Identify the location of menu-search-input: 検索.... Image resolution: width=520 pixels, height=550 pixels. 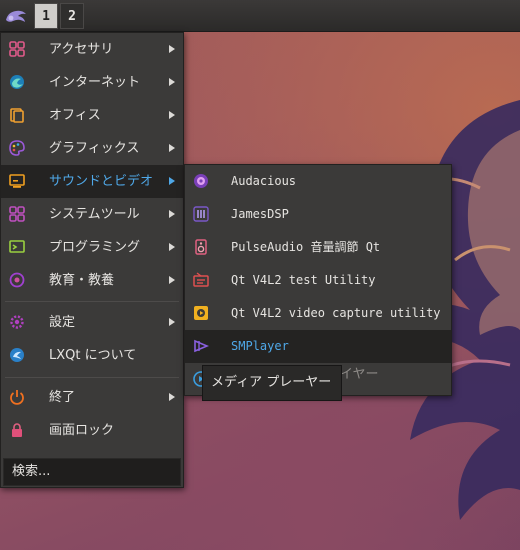
(92, 472).